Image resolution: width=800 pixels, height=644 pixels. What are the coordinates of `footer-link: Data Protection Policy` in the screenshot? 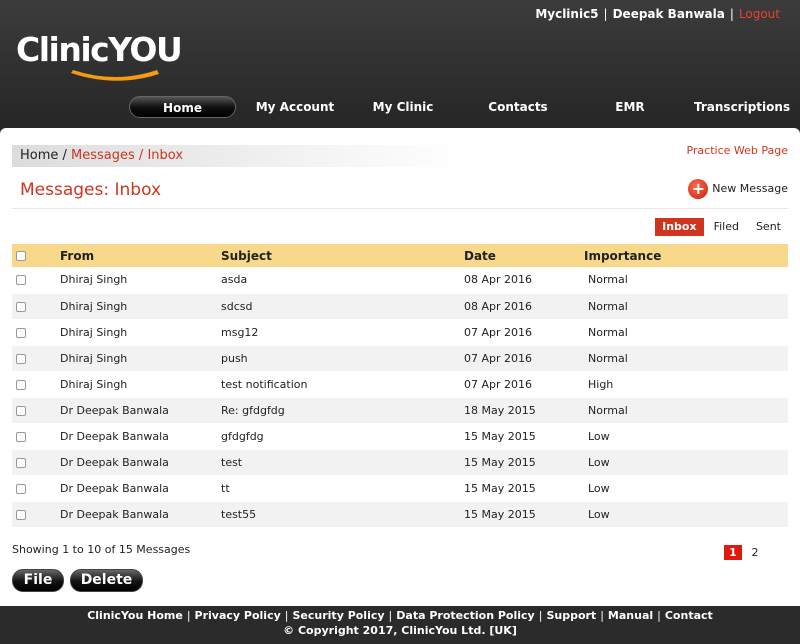 It's located at (465, 615).